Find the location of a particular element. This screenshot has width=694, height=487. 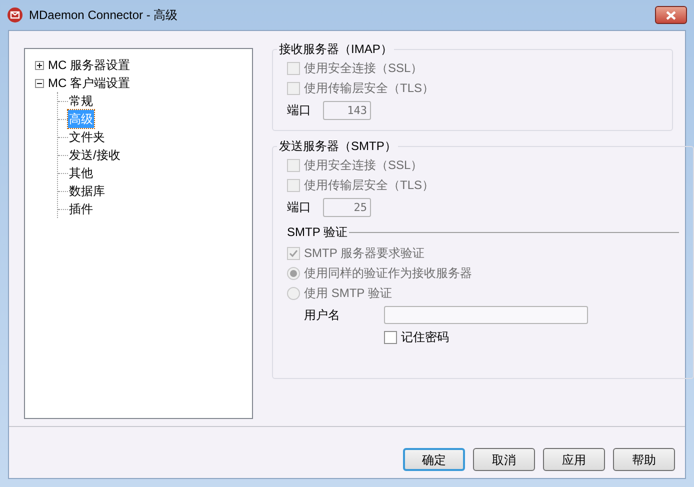

group-title: 接收服务器（IMAP） is located at coordinates (336, 49).